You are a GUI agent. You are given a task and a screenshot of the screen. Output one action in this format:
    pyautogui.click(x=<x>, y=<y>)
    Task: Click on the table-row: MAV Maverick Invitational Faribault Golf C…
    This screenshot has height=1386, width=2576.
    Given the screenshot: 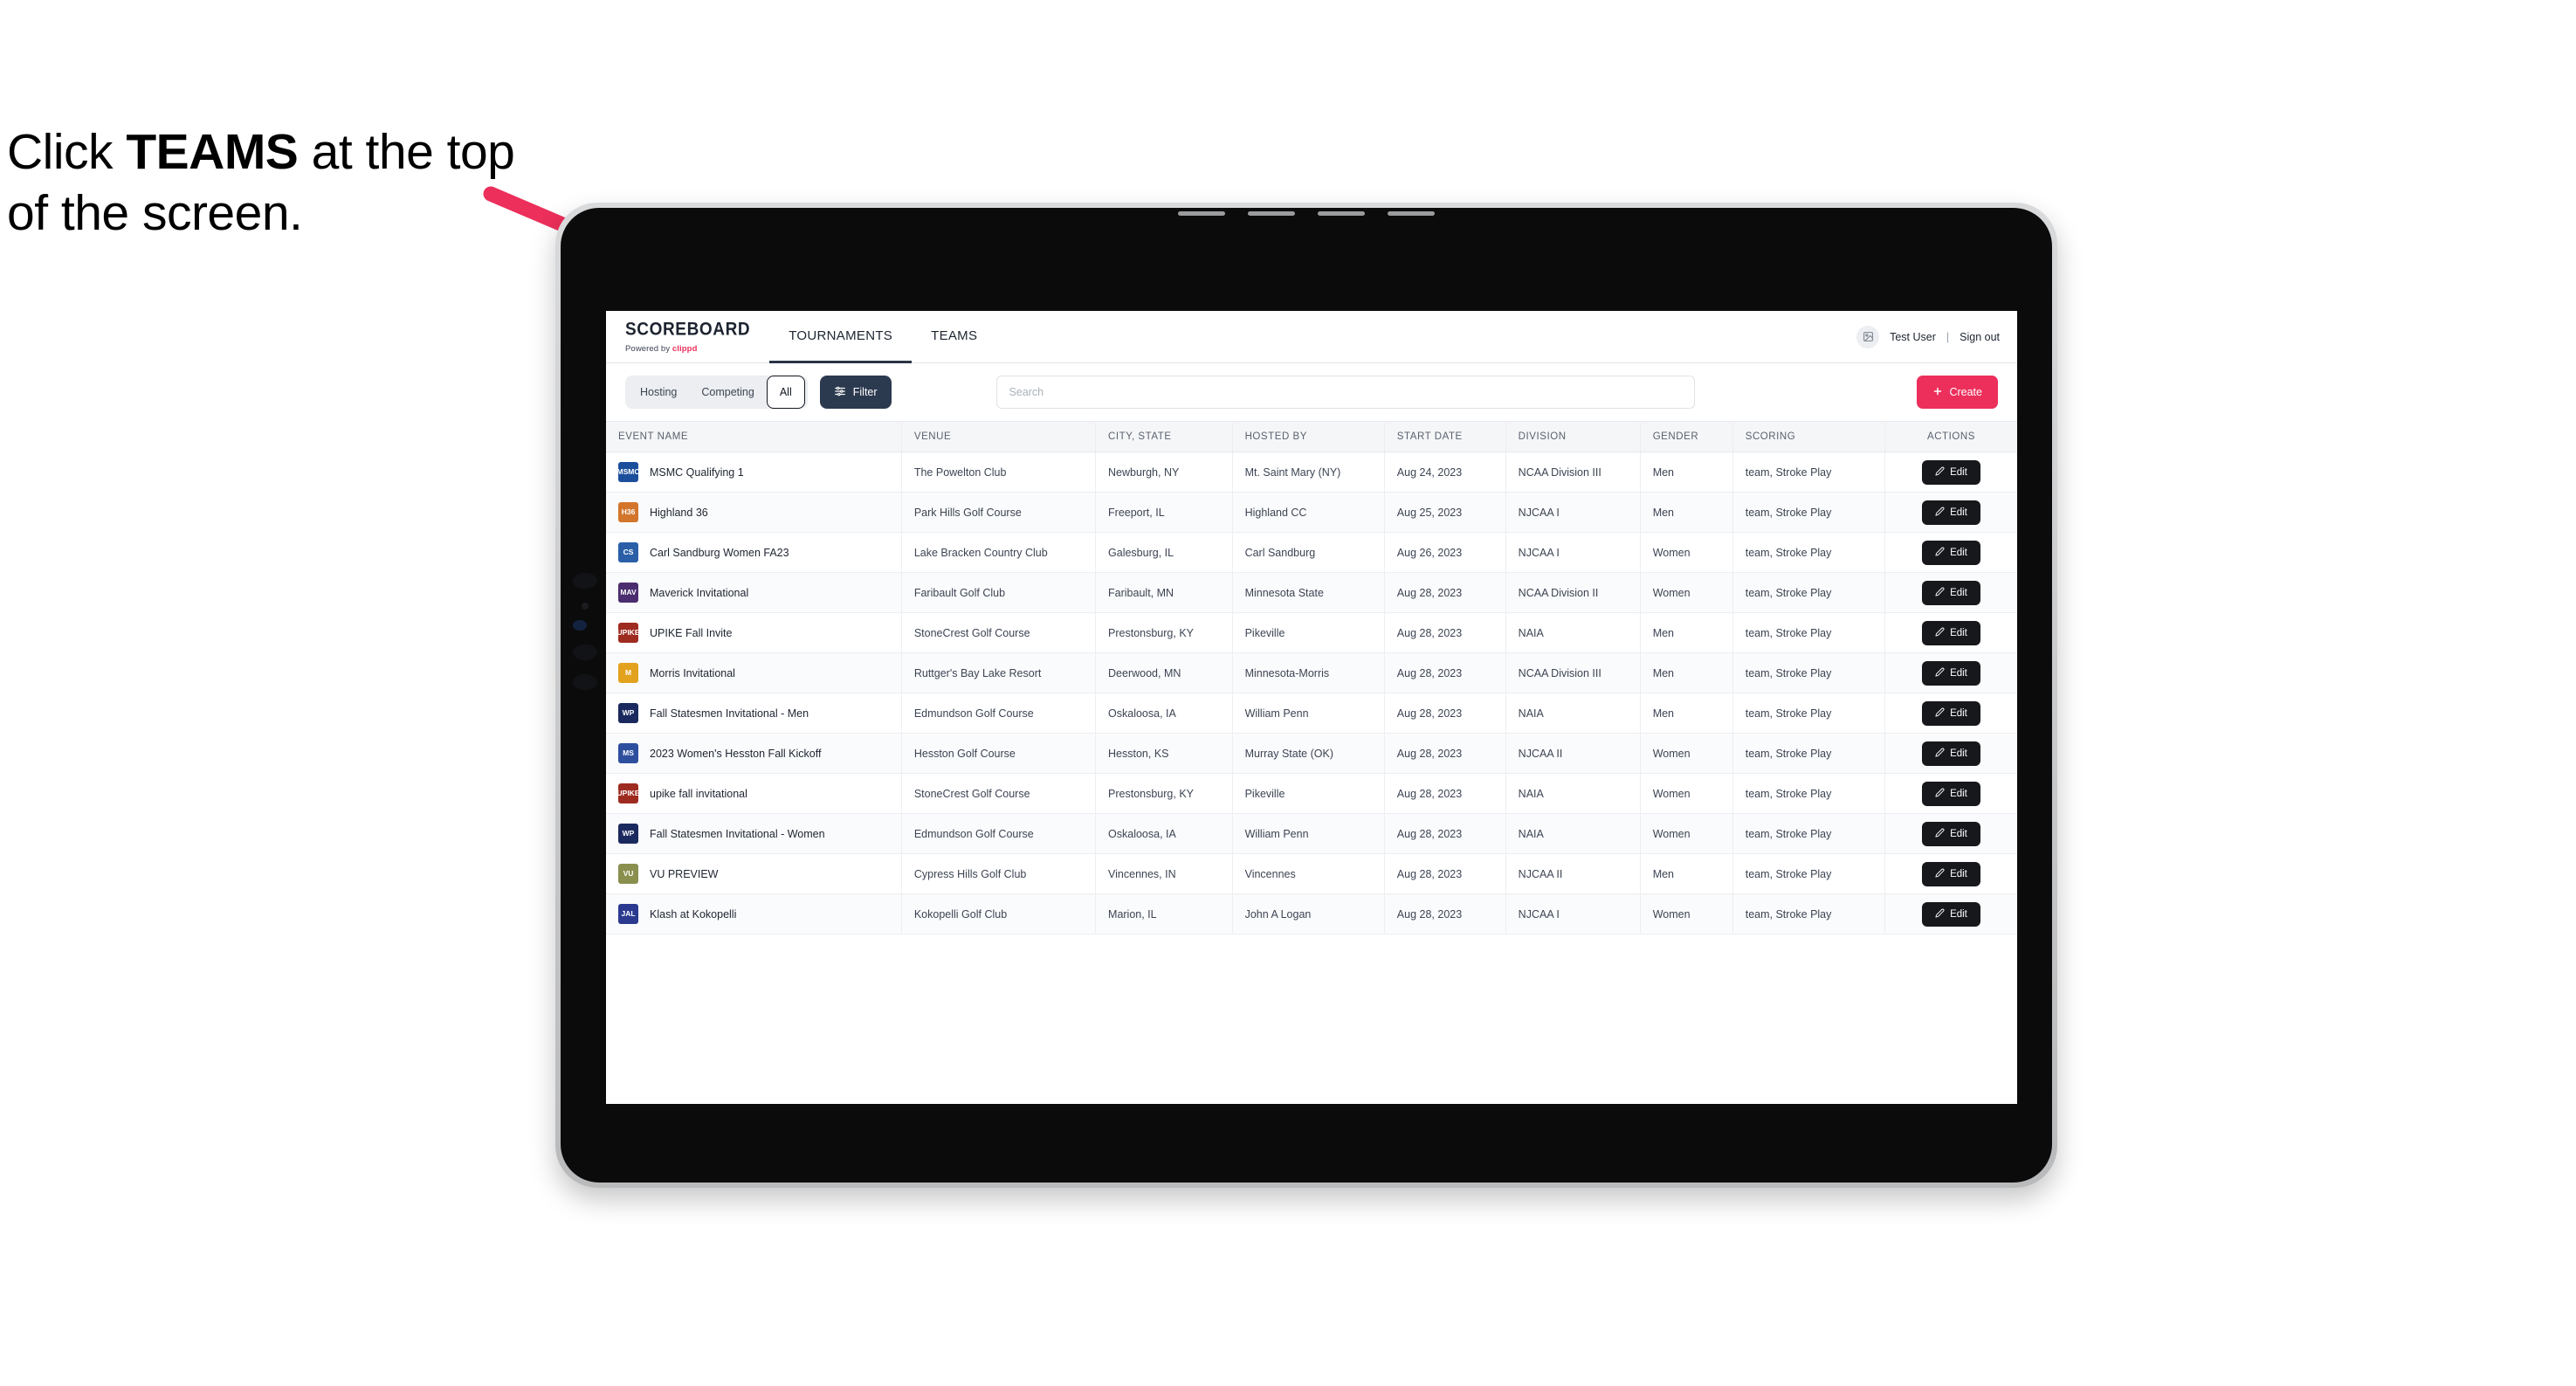 What is the action you would take?
    pyautogui.click(x=1311, y=592)
    